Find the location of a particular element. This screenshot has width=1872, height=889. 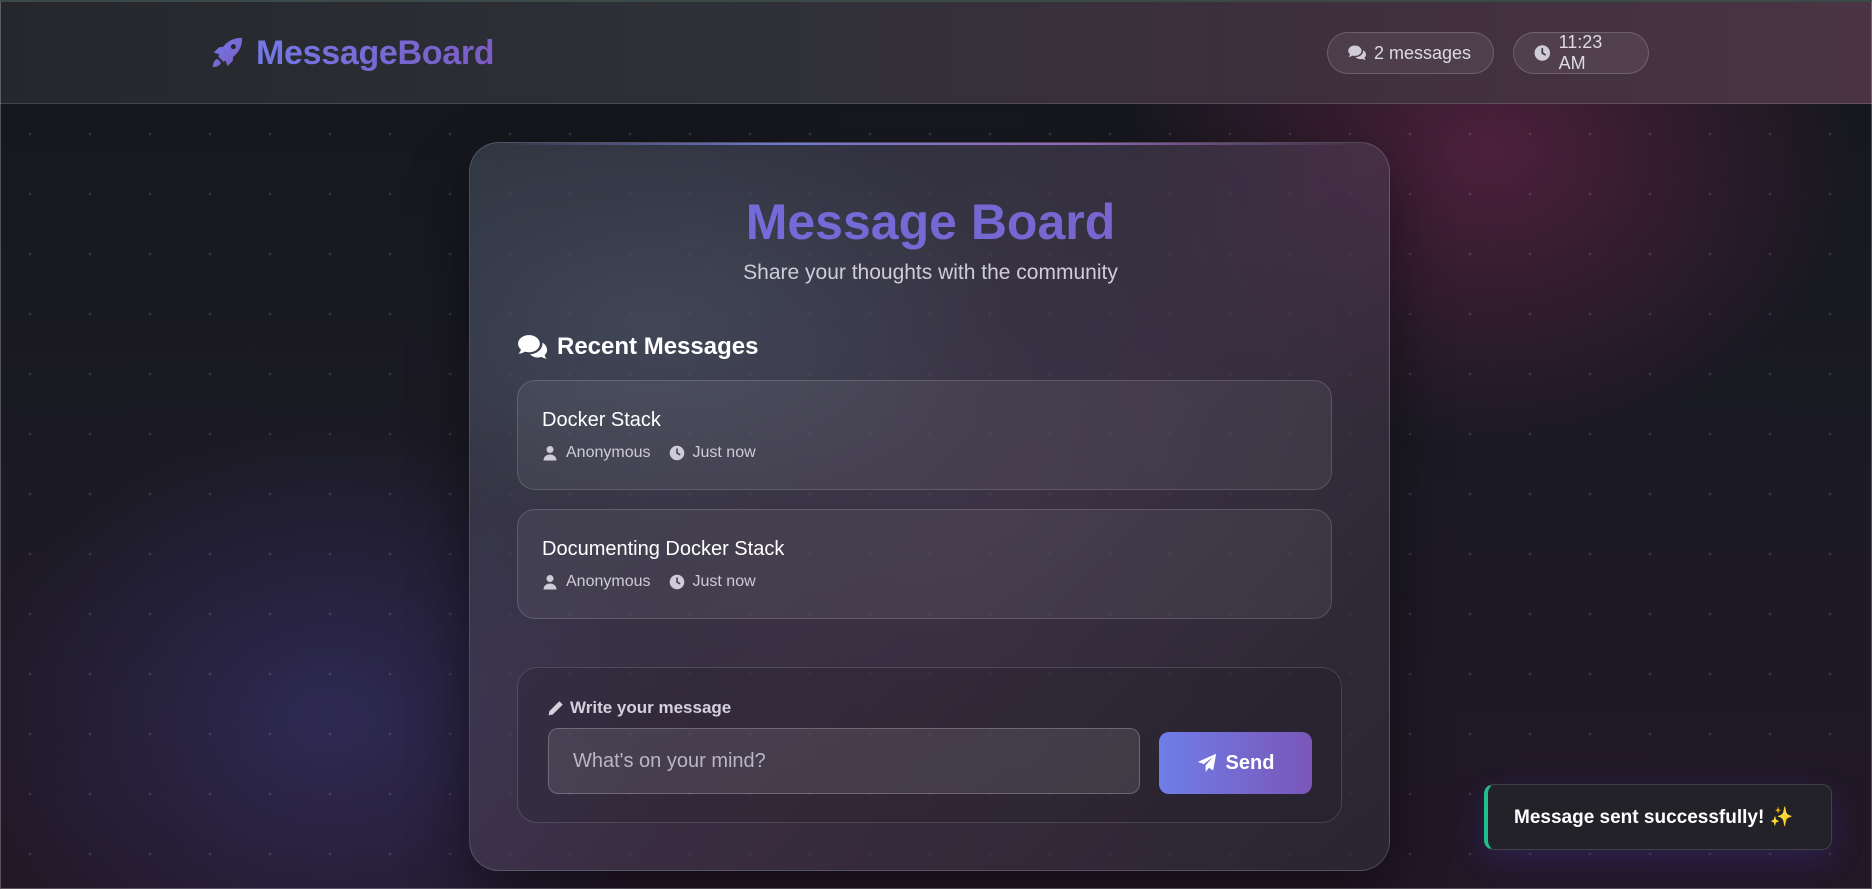

paper-plane-icon is located at coordinates (1206, 762).